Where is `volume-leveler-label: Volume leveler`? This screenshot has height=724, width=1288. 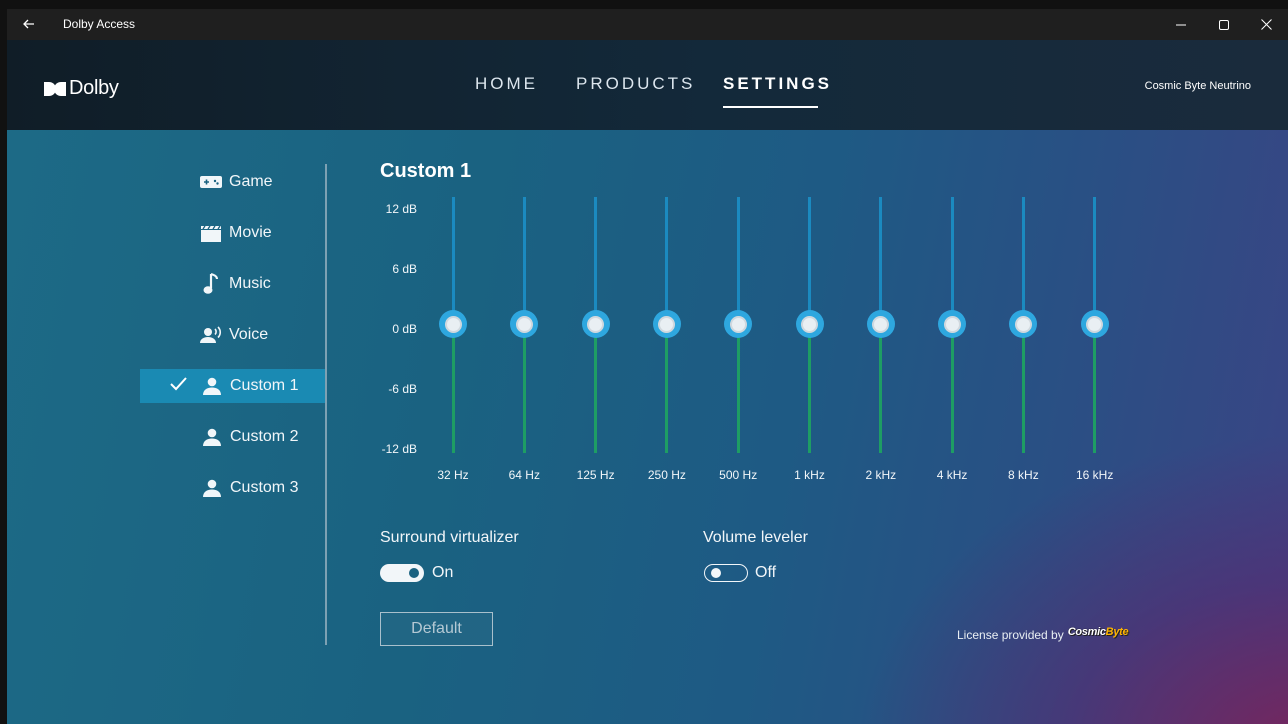 volume-leveler-label: Volume leveler is located at coordinates (755, 537).